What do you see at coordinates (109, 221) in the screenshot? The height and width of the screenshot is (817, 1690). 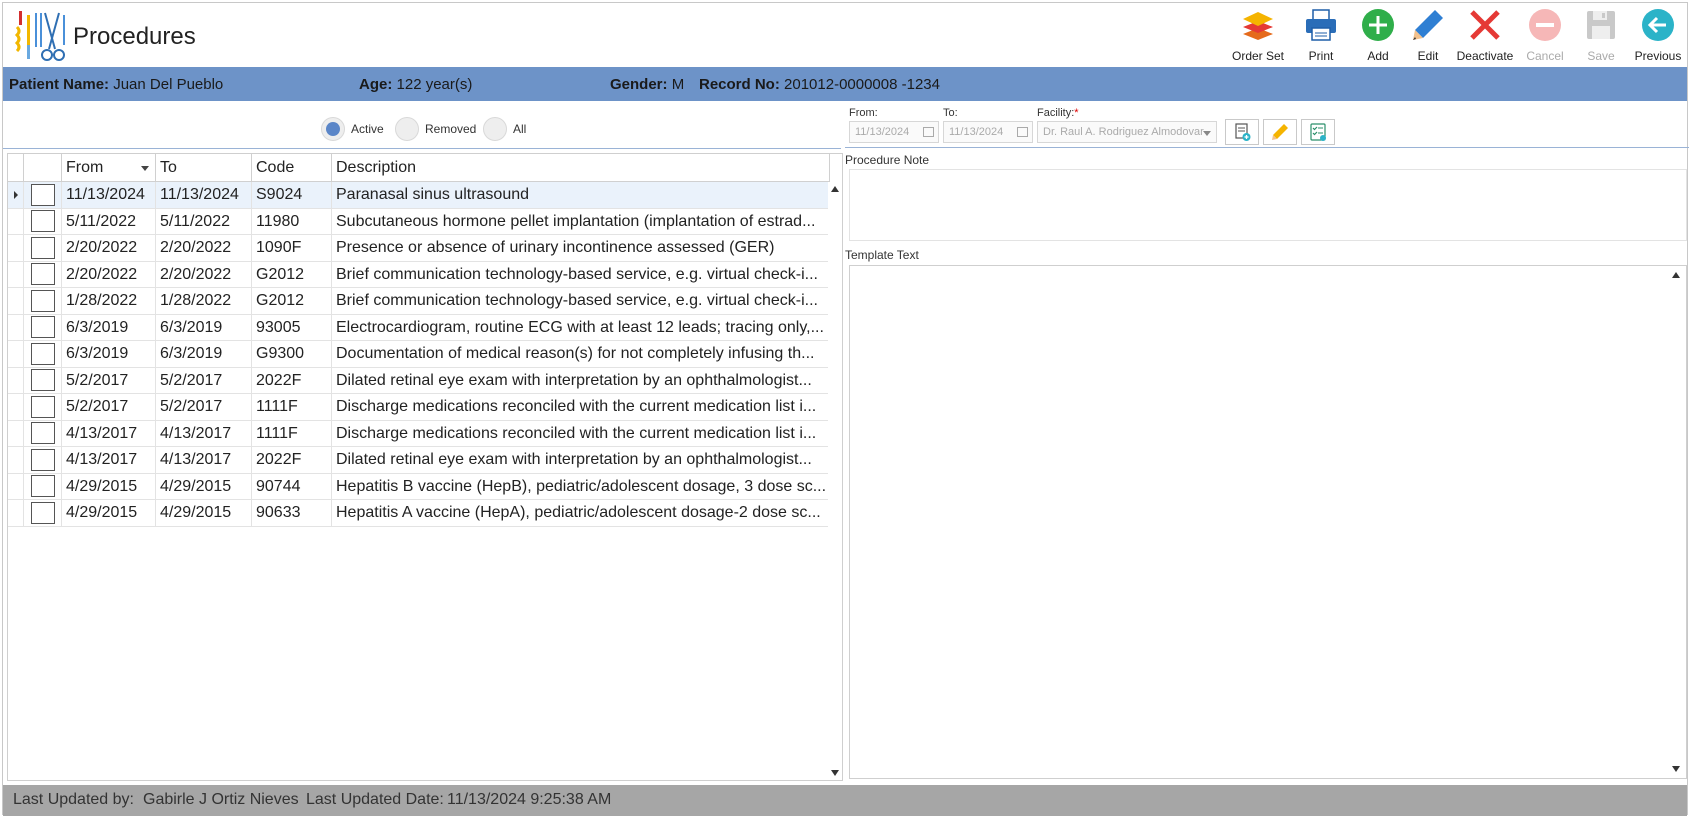 I see `cell-from: 5/11/2022` at bounding box center [109, 221].